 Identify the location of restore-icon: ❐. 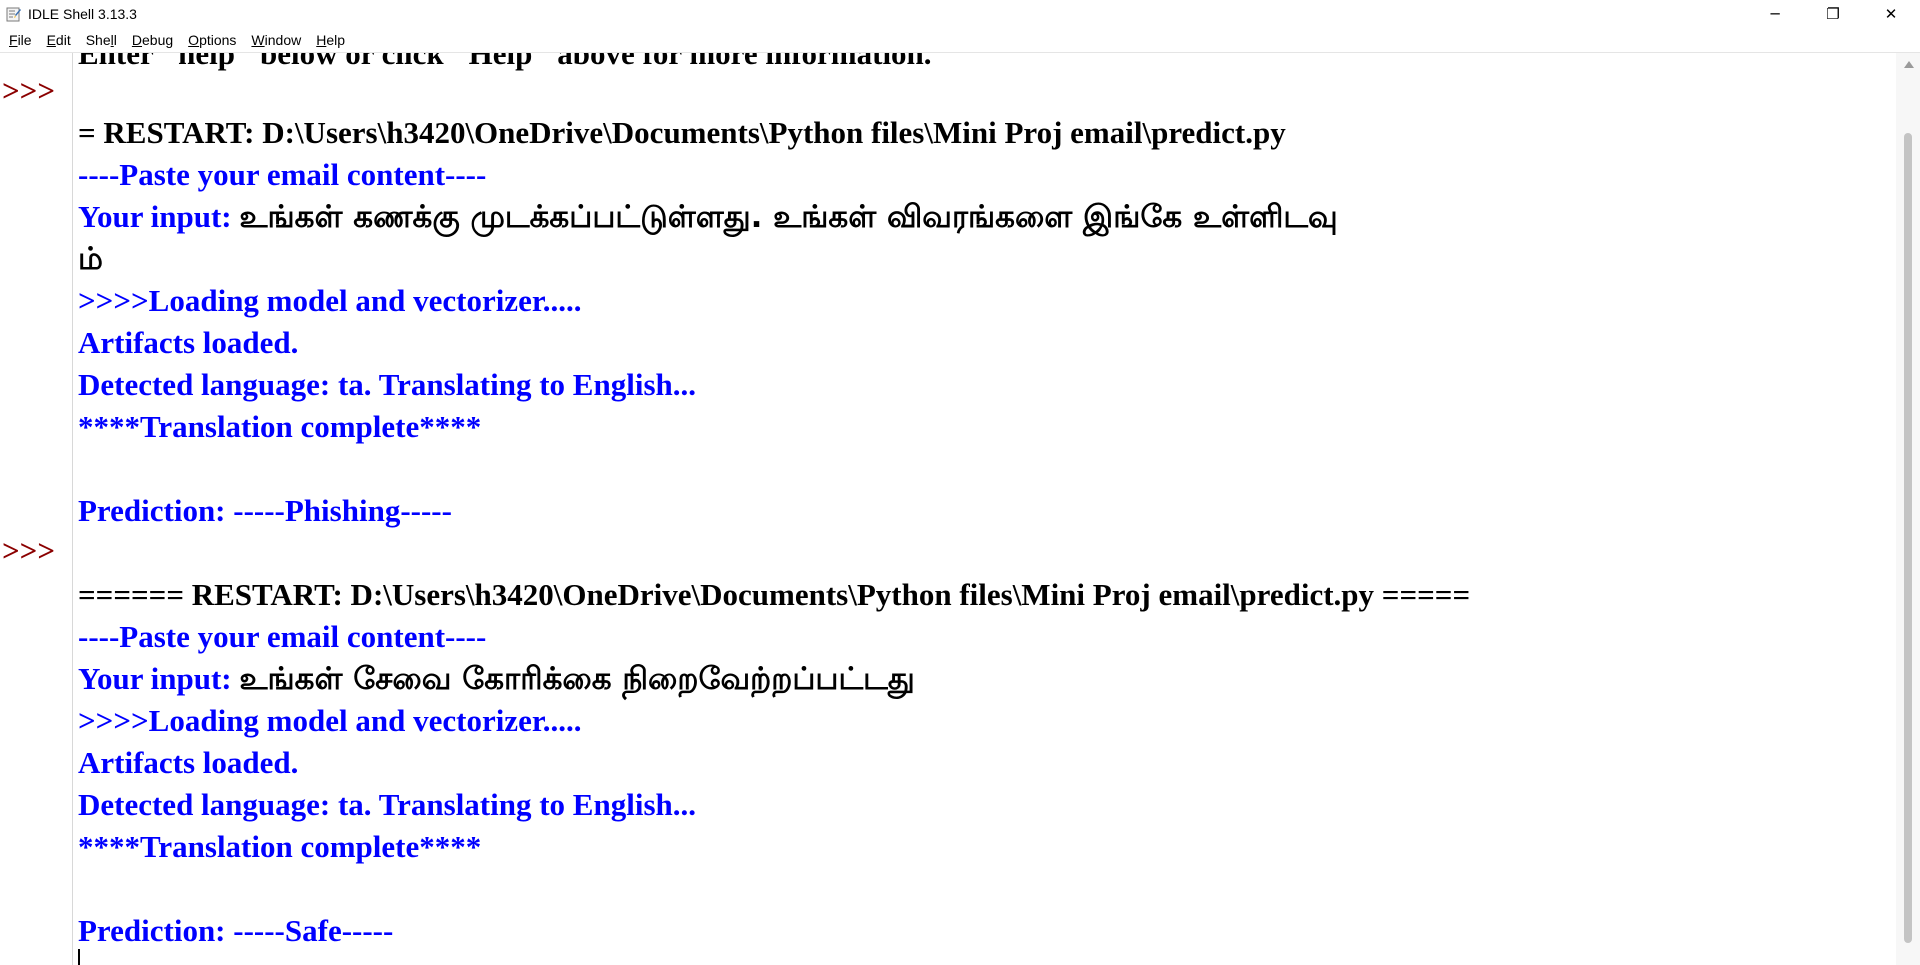
(1833, 14).